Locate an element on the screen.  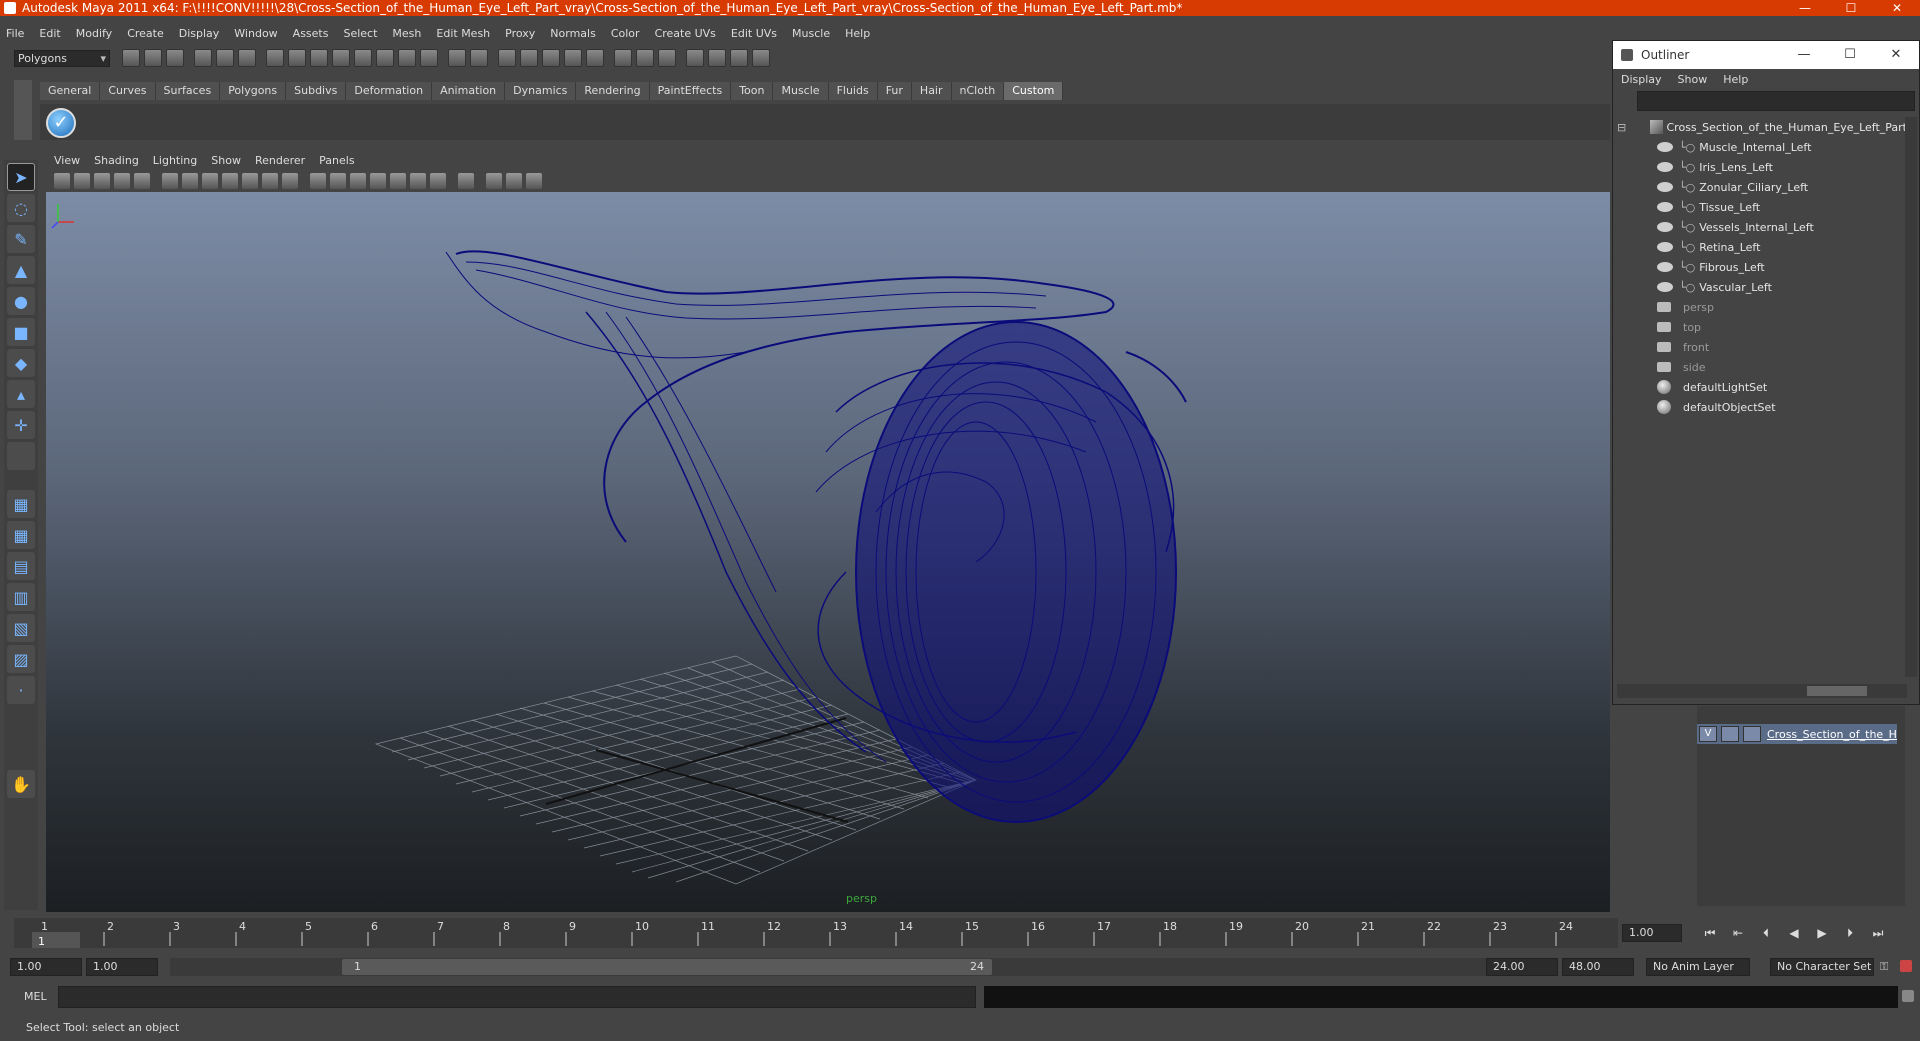
time-slider: 1 2 3 4 5 6 7 8 9 10 11 12 13 14 15 16 17 18 19 20 21 22 23 24 1 is located at coordinates (816, 933).